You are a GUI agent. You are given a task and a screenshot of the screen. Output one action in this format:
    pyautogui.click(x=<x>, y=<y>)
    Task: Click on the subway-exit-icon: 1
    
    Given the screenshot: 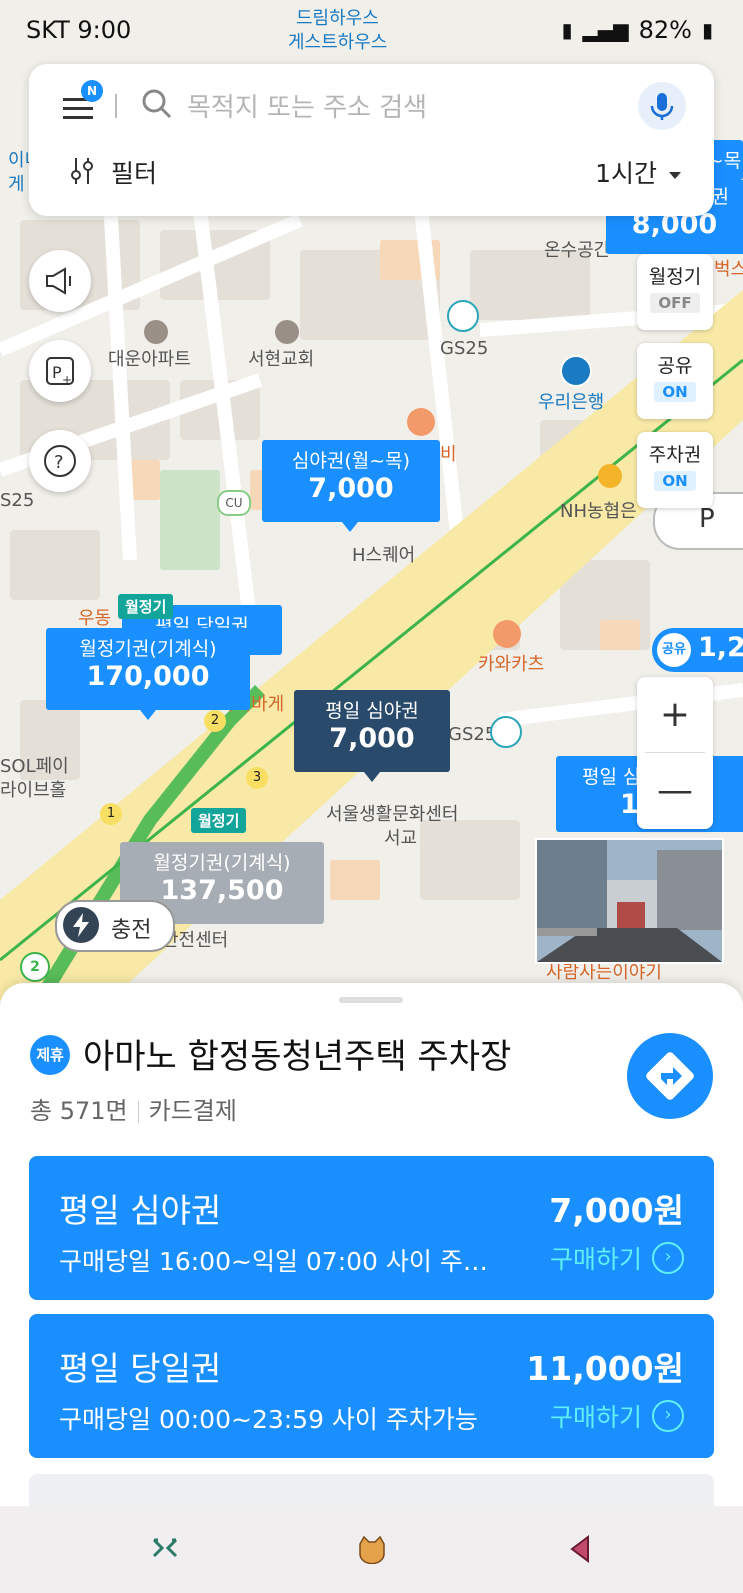 What is the action you would take?
    pyautogui.click(x=111, y=814)
    